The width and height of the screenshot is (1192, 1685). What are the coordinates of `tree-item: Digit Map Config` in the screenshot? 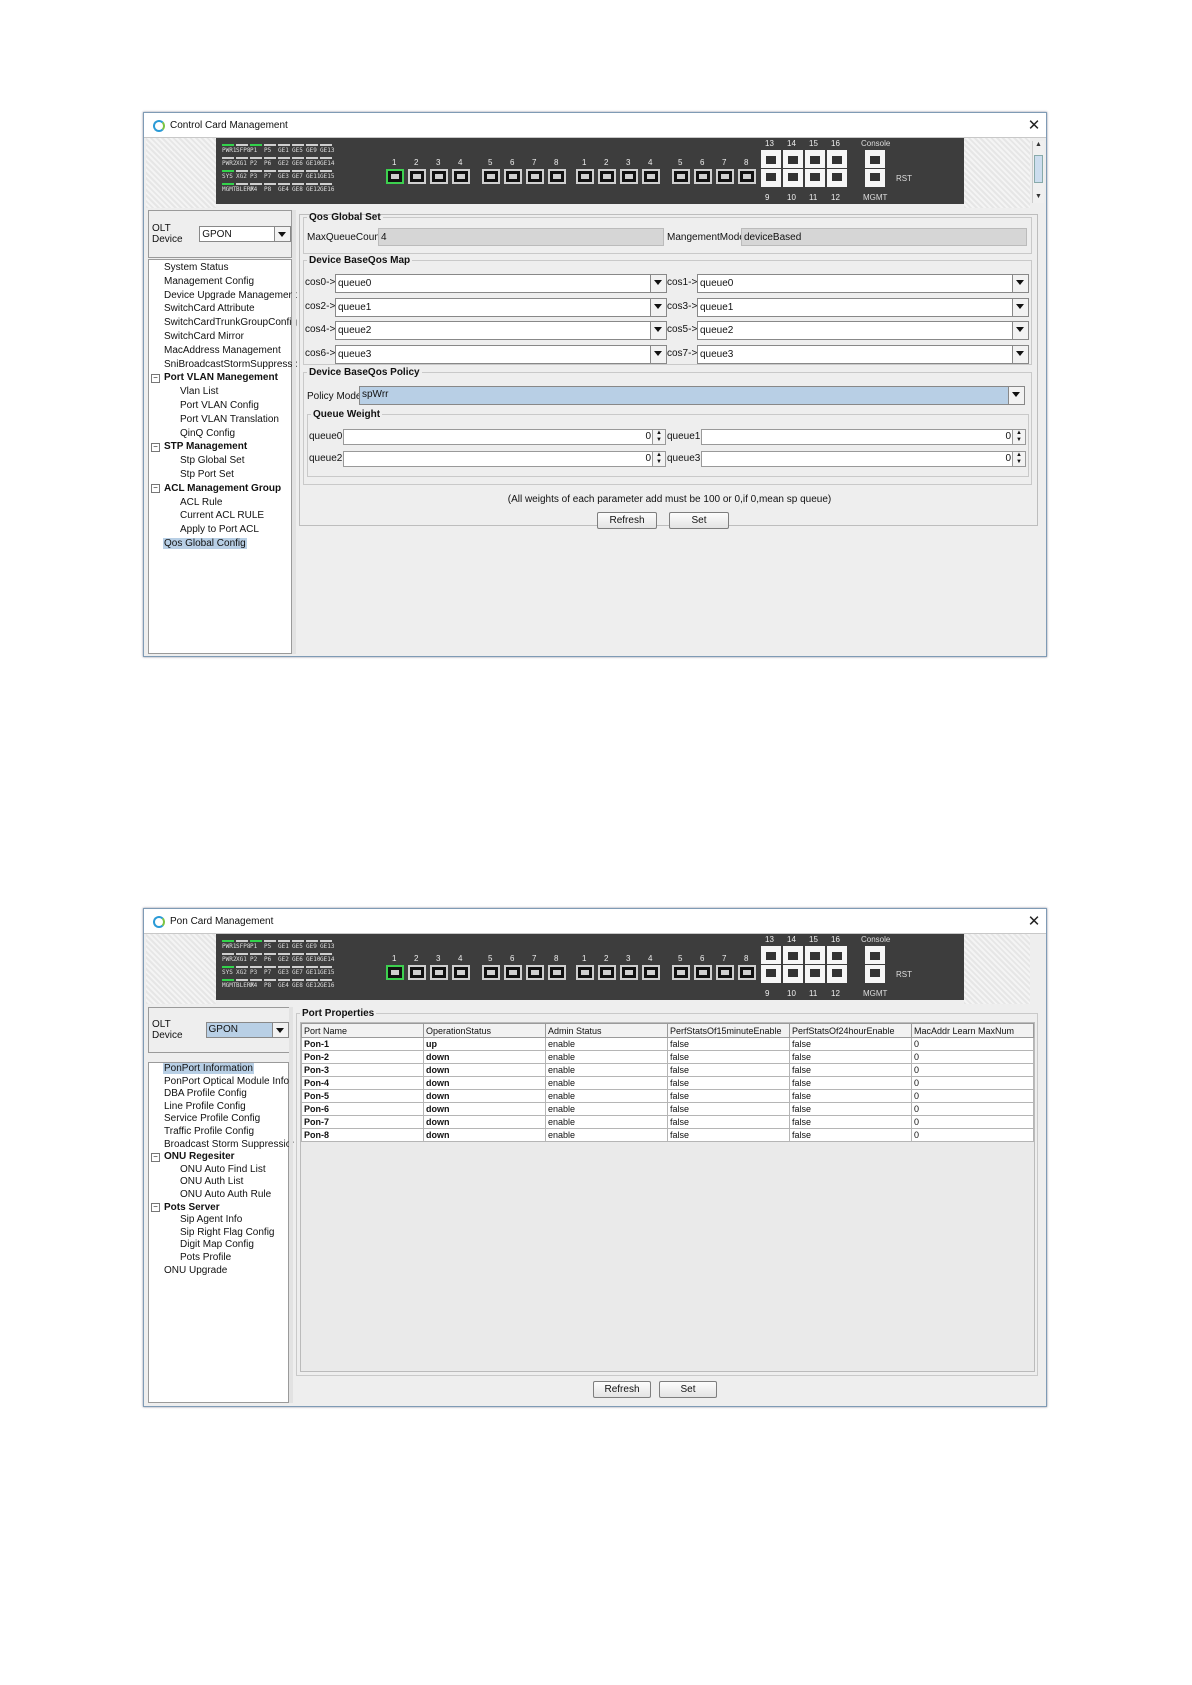 It's located at (223, 1245).